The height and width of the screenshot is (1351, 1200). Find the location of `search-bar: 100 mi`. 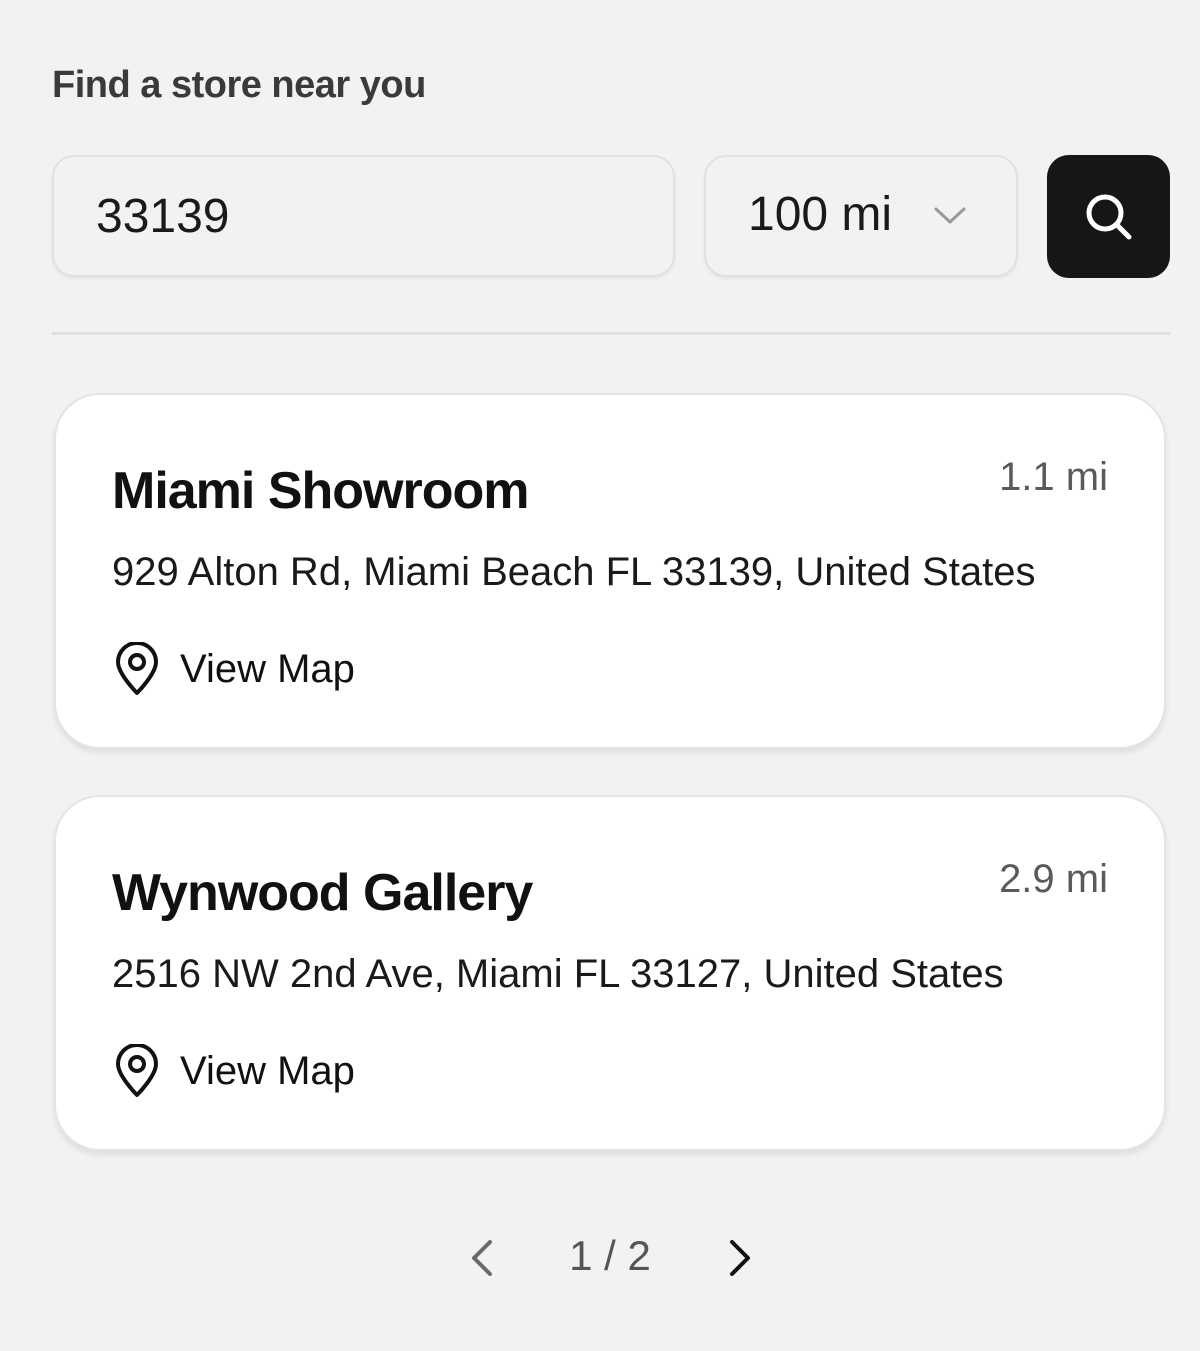

search-bar: 100 mi is located at coordinates (611, 216).